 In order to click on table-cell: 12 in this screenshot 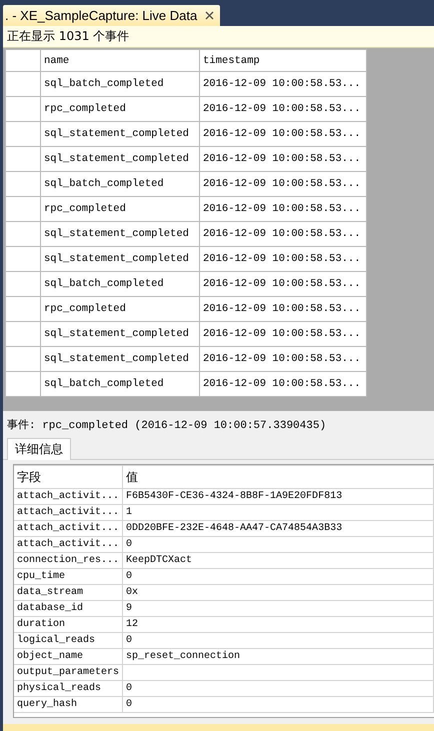, I will do `click(278, 624)`.